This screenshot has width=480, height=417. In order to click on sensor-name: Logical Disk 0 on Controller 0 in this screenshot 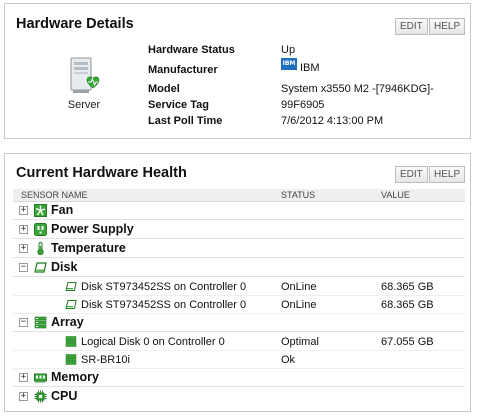, I will do `click(153, 342)`.